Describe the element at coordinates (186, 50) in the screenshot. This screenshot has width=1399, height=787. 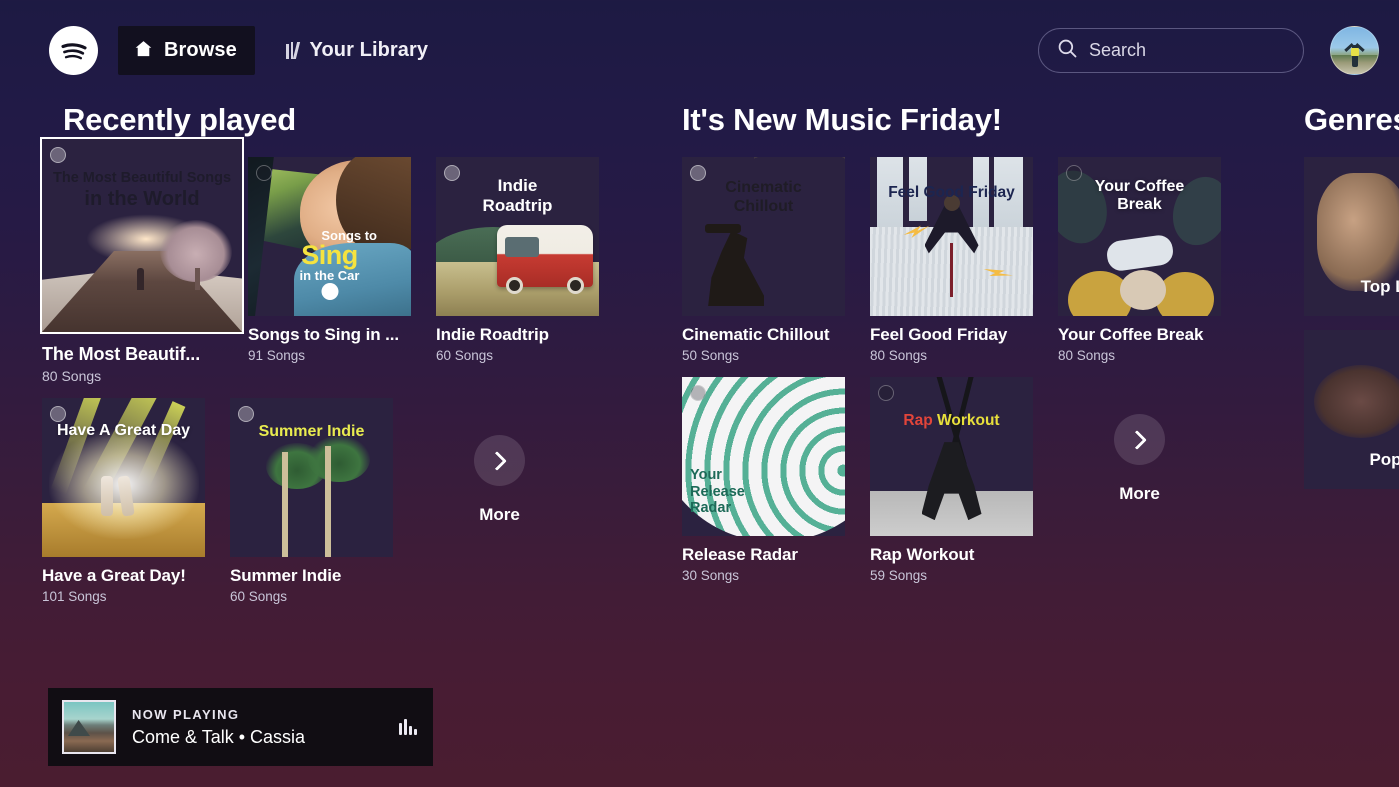
I see `nav-browse-button: Browse` at that location.